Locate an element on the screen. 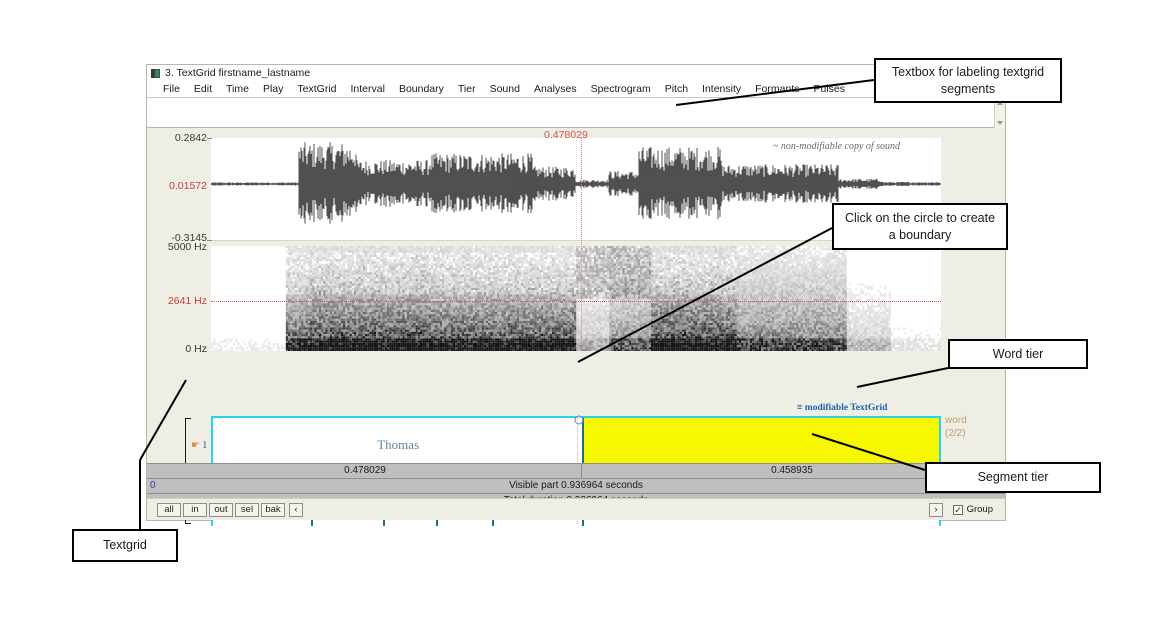 The image size is (1162, 627). callout-textbox-text: Textbox for labeling textgrid segments is located at coordinates (968, 80).